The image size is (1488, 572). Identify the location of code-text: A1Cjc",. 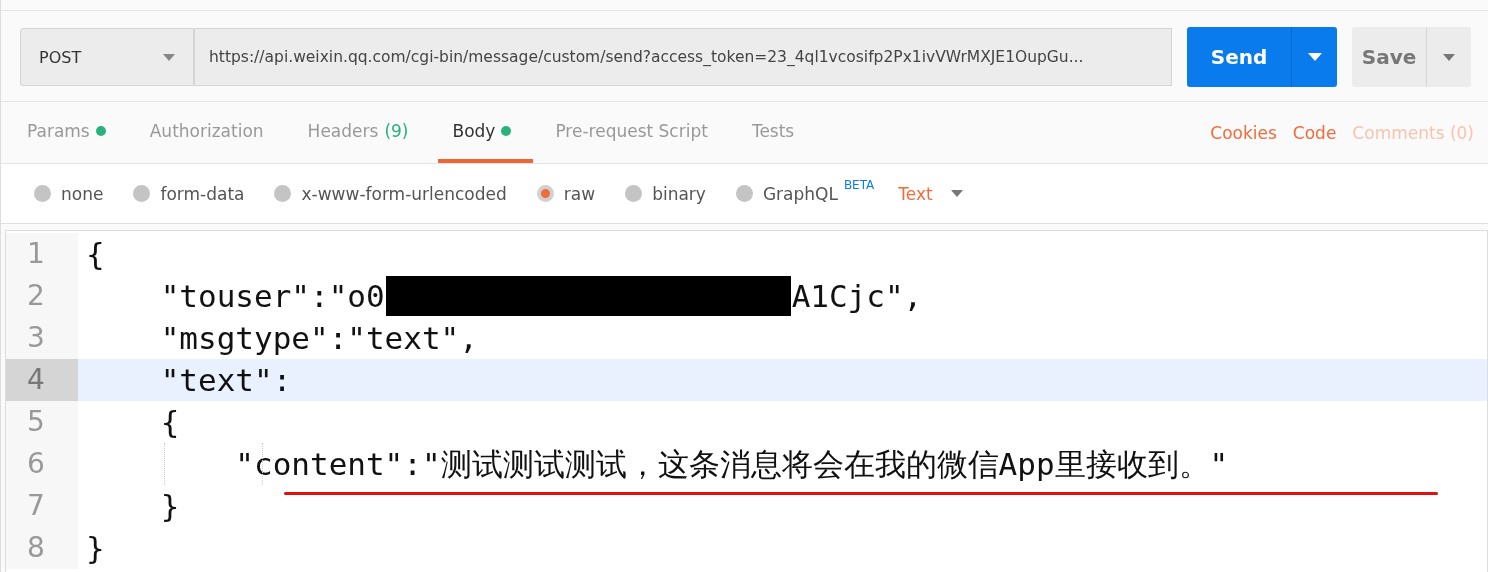
(857, 296).